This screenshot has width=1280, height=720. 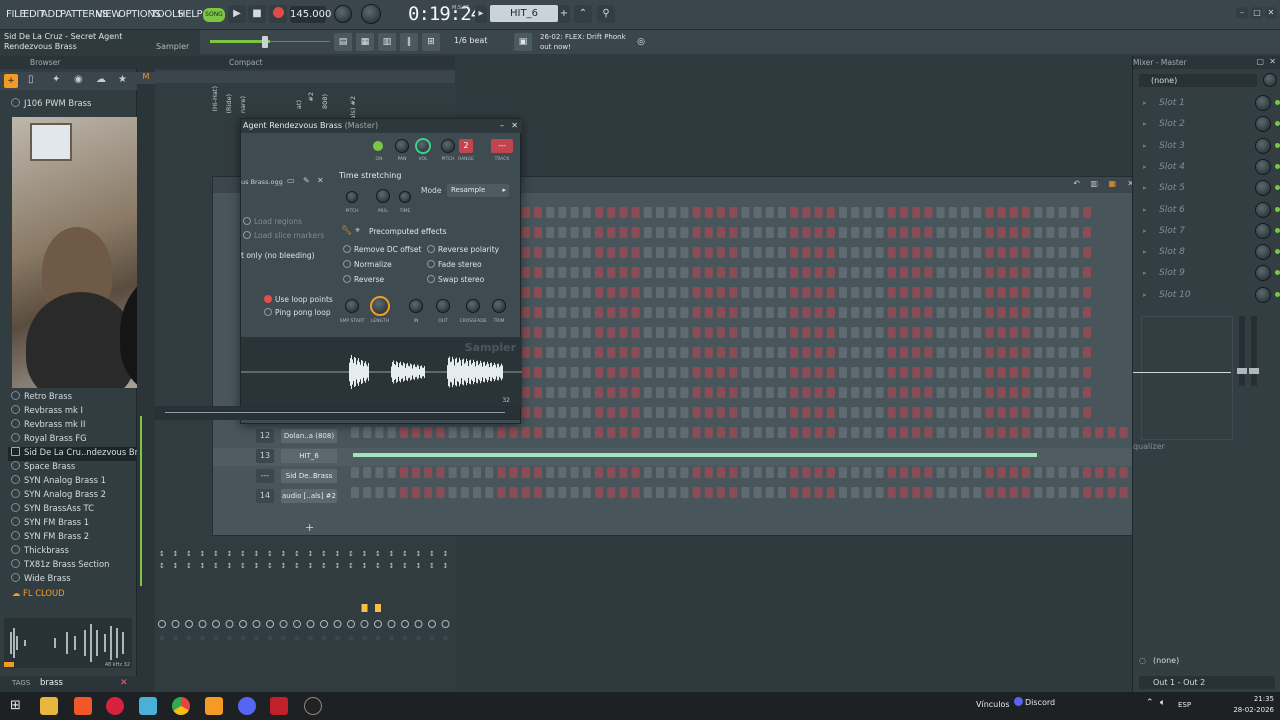 What do you see at coordinates (499, 306) in the screenshot?
I see `trim-knob` at bounding box center [499, 306].